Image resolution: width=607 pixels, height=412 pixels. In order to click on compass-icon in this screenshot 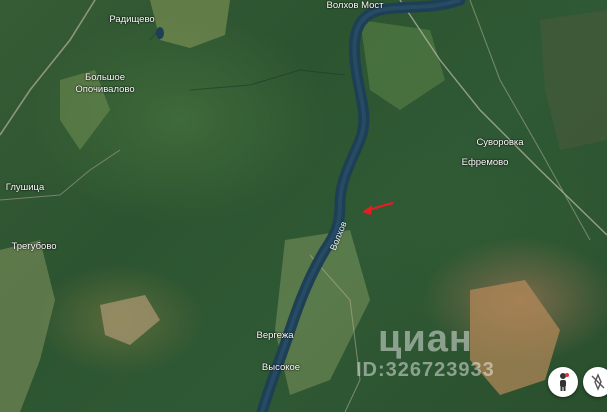, I will do `click(598, 382)`.